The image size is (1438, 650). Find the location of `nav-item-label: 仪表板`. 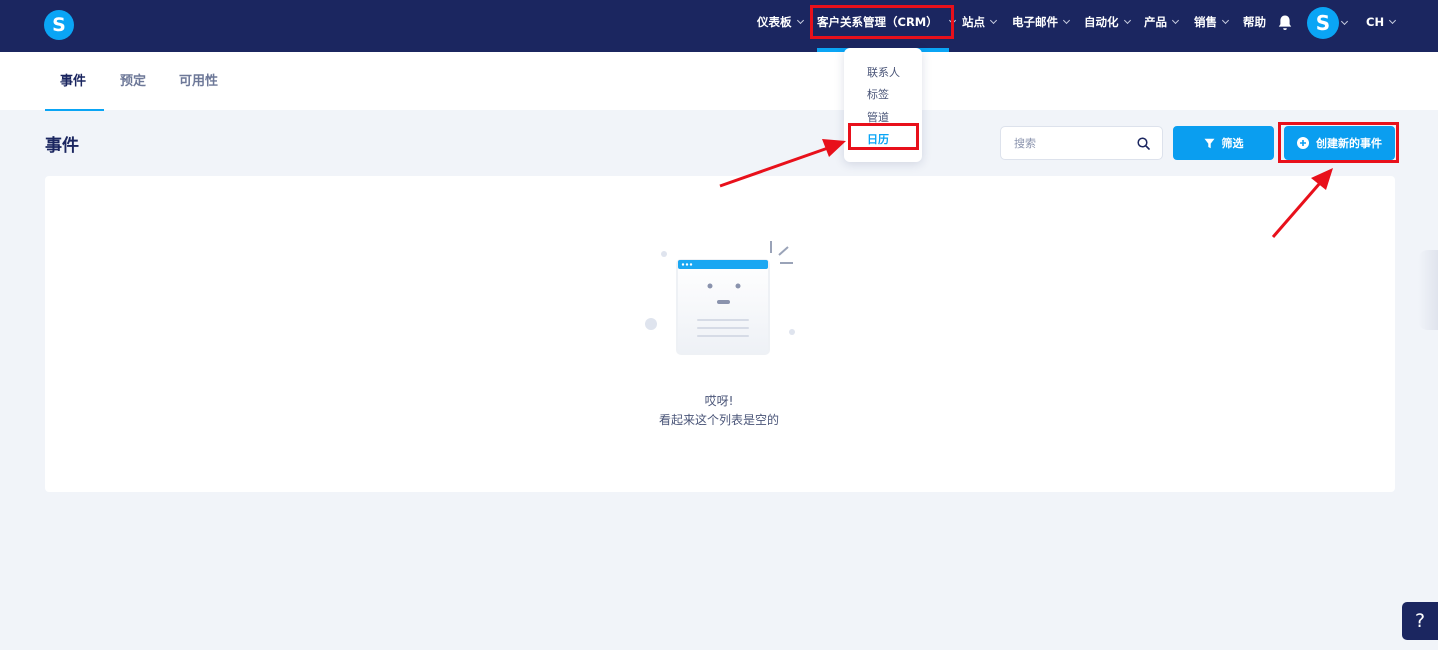

nav-item-label: 仪表板 is located at coordinates (774, 22).